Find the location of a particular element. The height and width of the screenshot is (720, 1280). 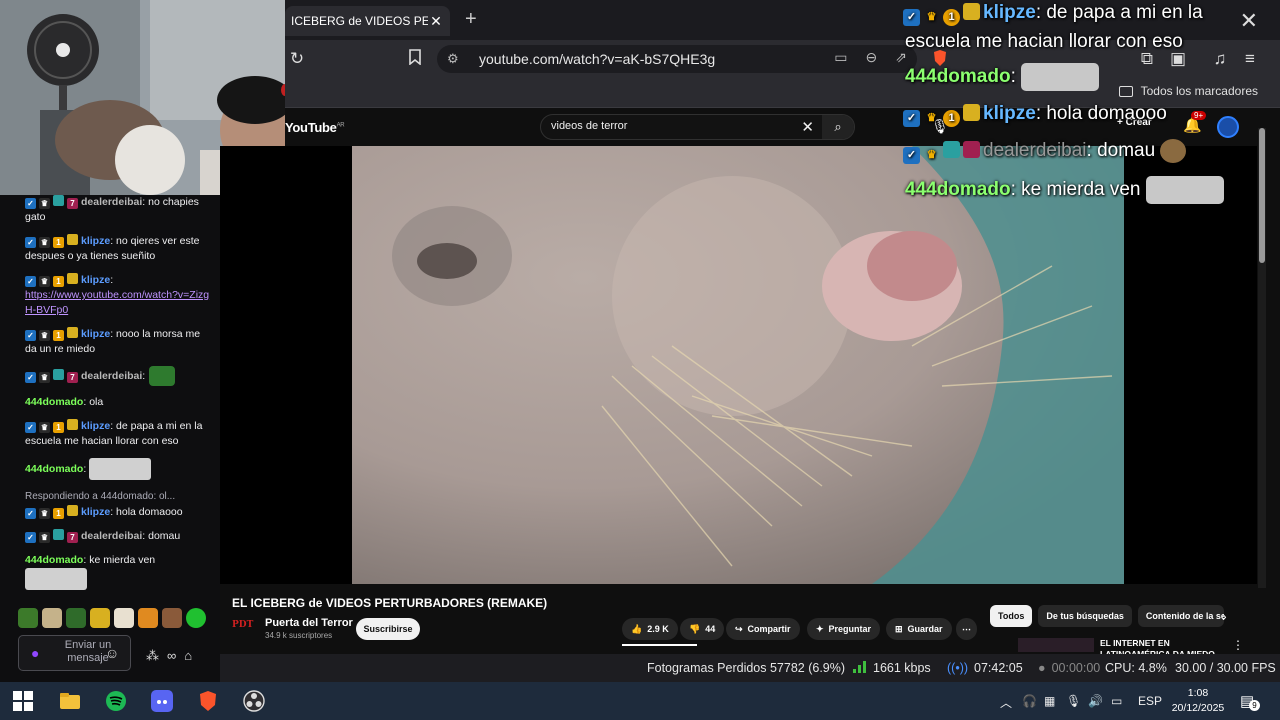

language-indicator: ESP is located at coordinates (1150, 701).